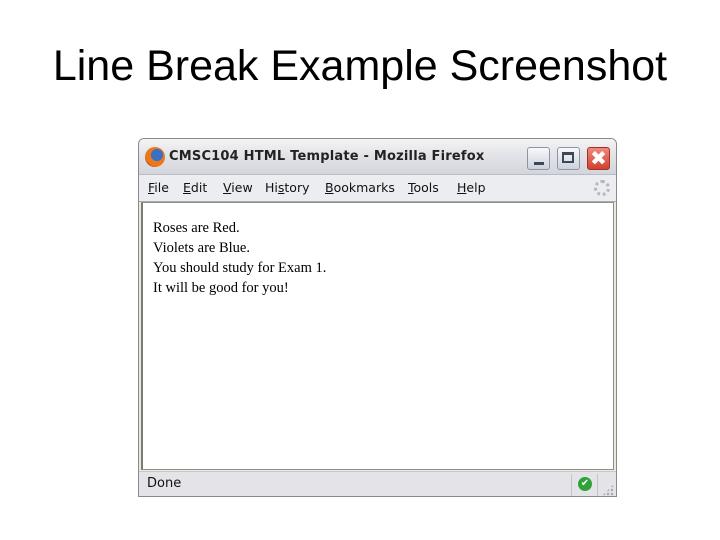  What do you see at coordinates (199, 187) in the screenshot?
I see `menu-edit-label: dit` at bounding box center [199, 187].